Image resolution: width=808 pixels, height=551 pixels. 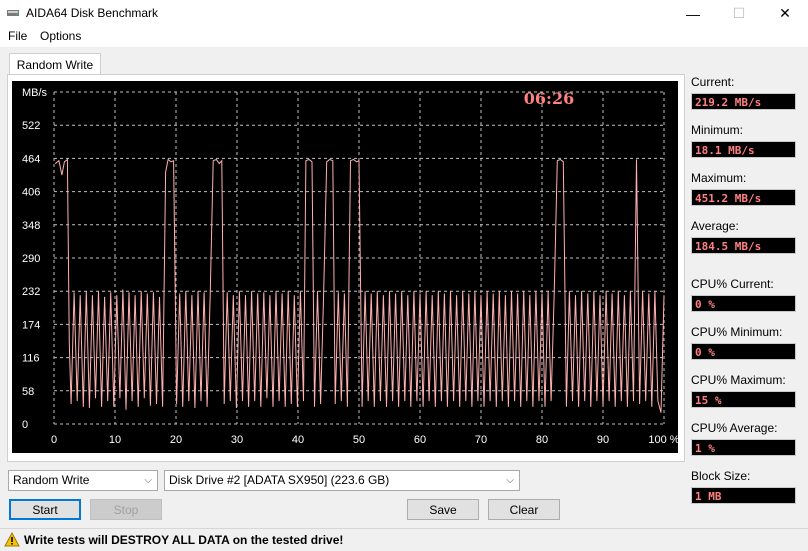 What do you see at coordinates (55, 64) in the screenshot?
I see `tab-random-write: Random Write` at bounding box center [55, 64].